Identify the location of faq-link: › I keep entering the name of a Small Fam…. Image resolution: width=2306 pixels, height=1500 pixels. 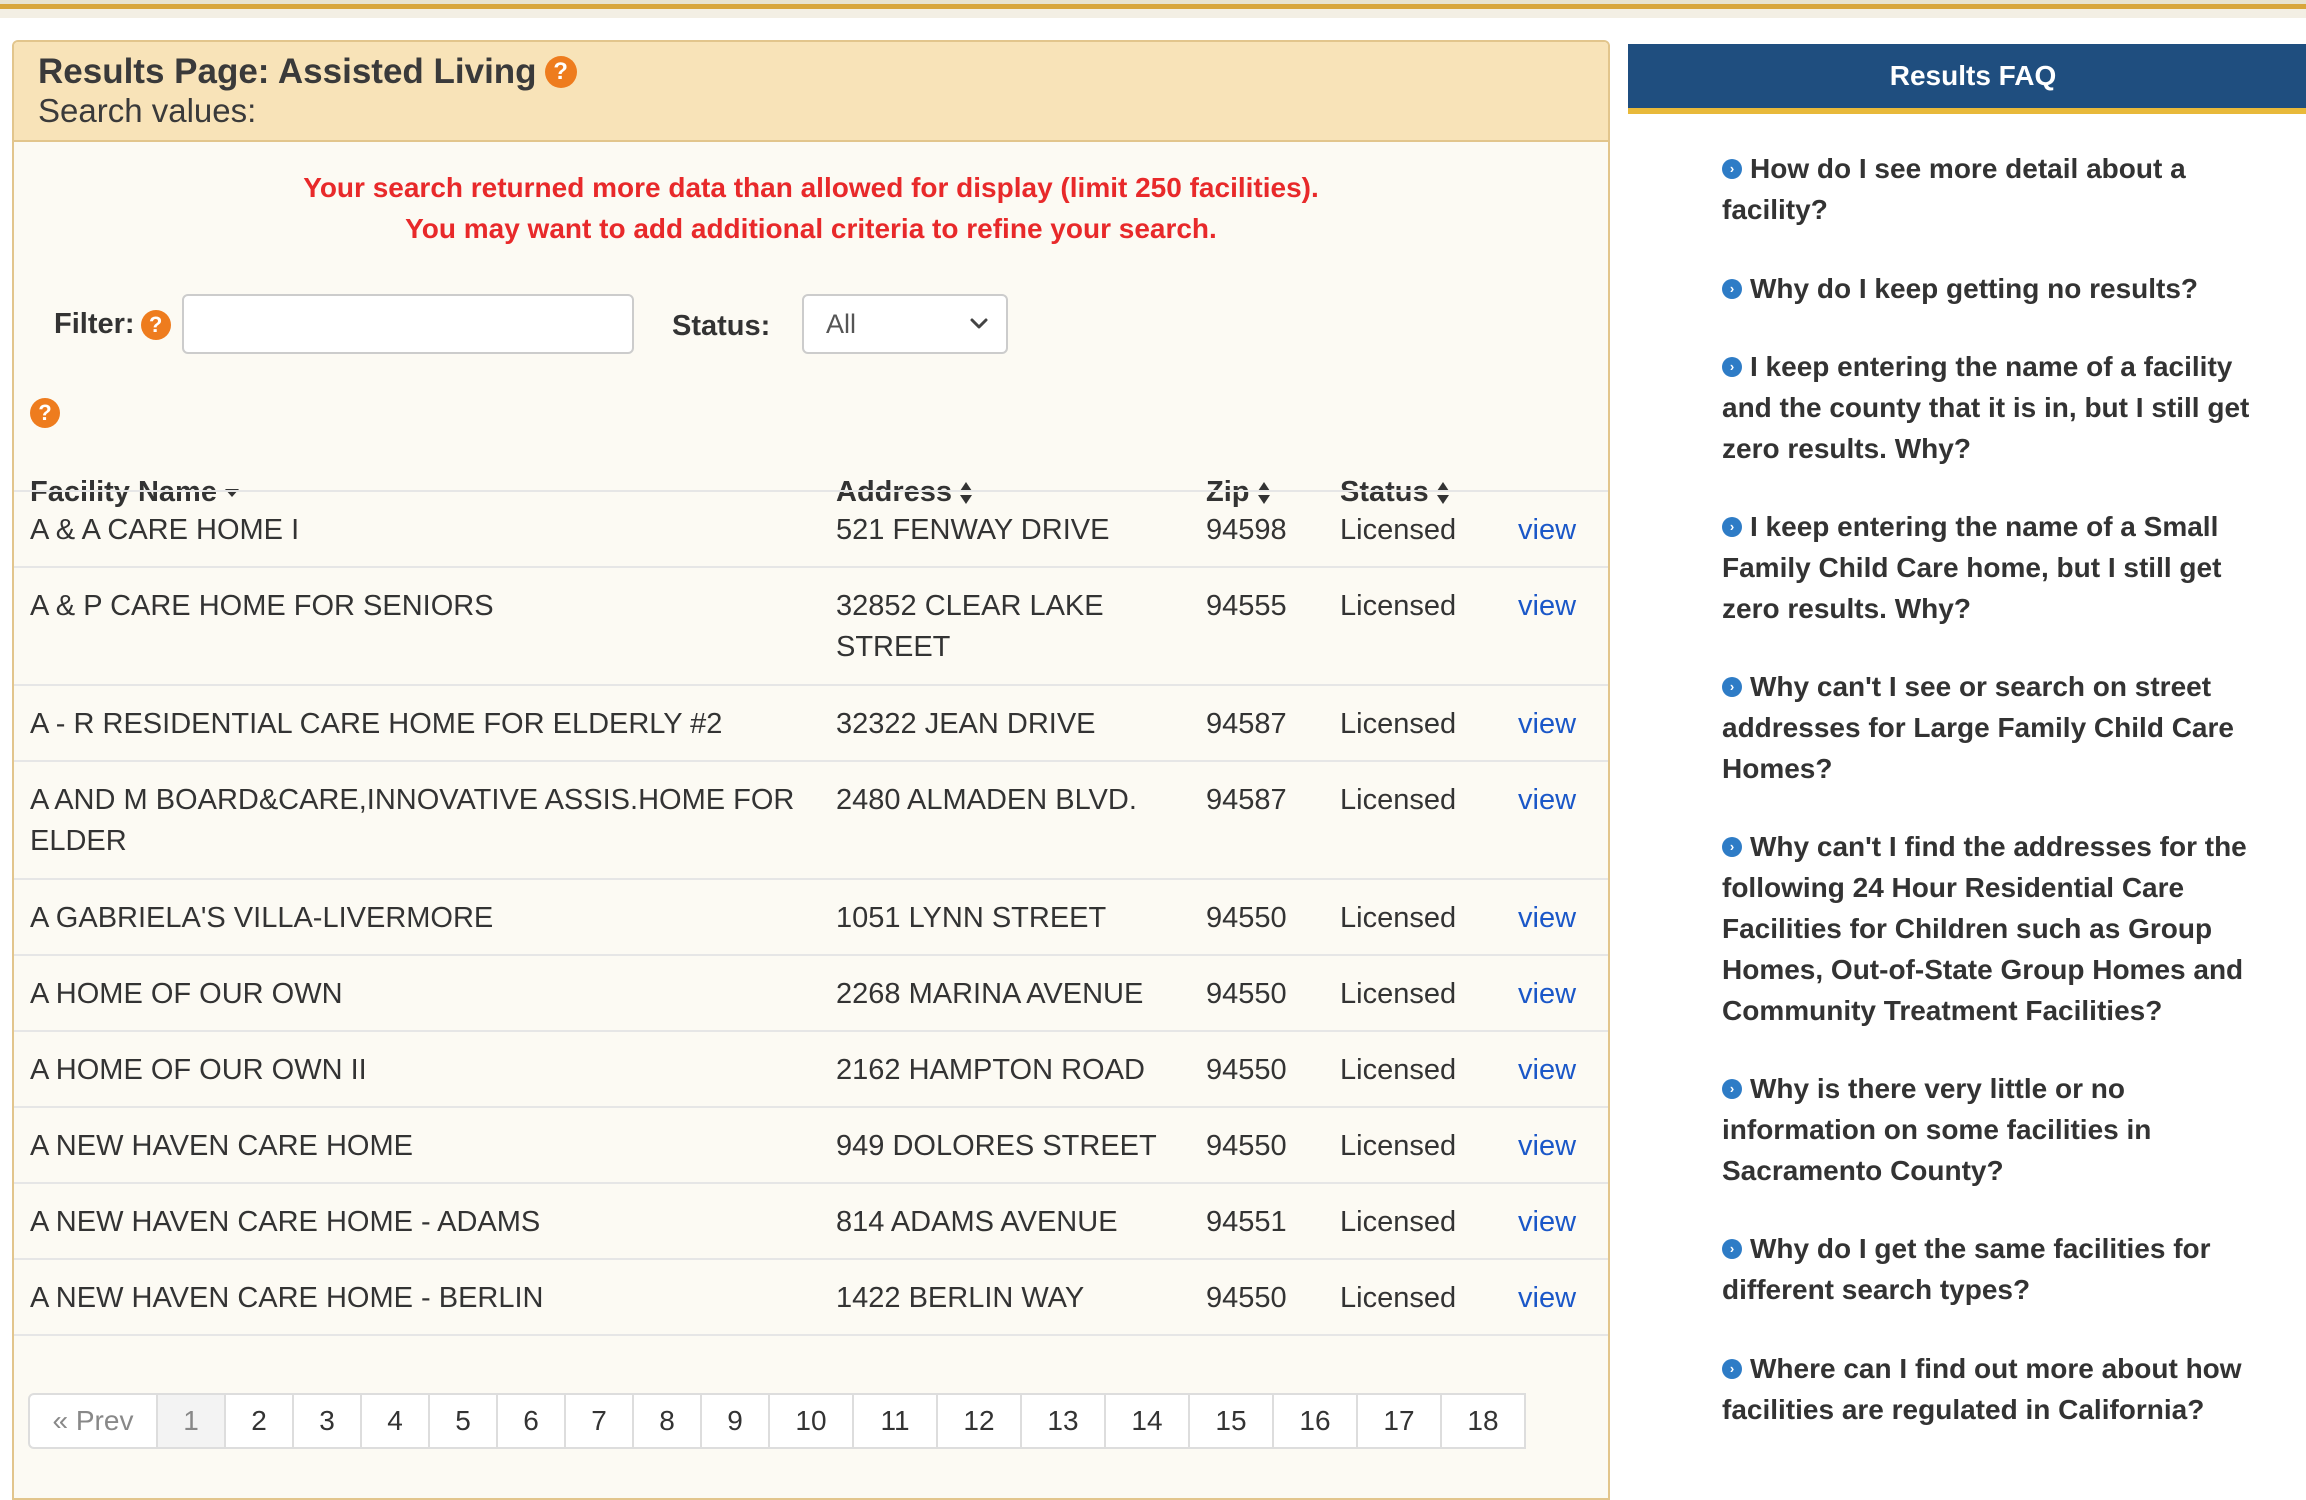
(1997, 567).